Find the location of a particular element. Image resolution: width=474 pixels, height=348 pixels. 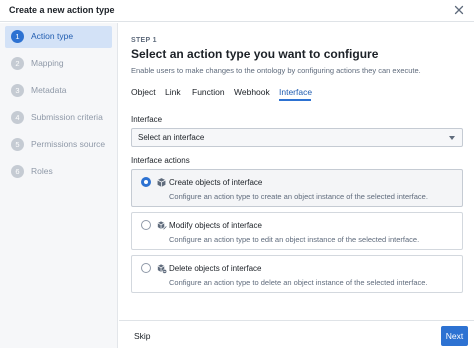

skip-button: Skip is located at coordinates (142, 336).